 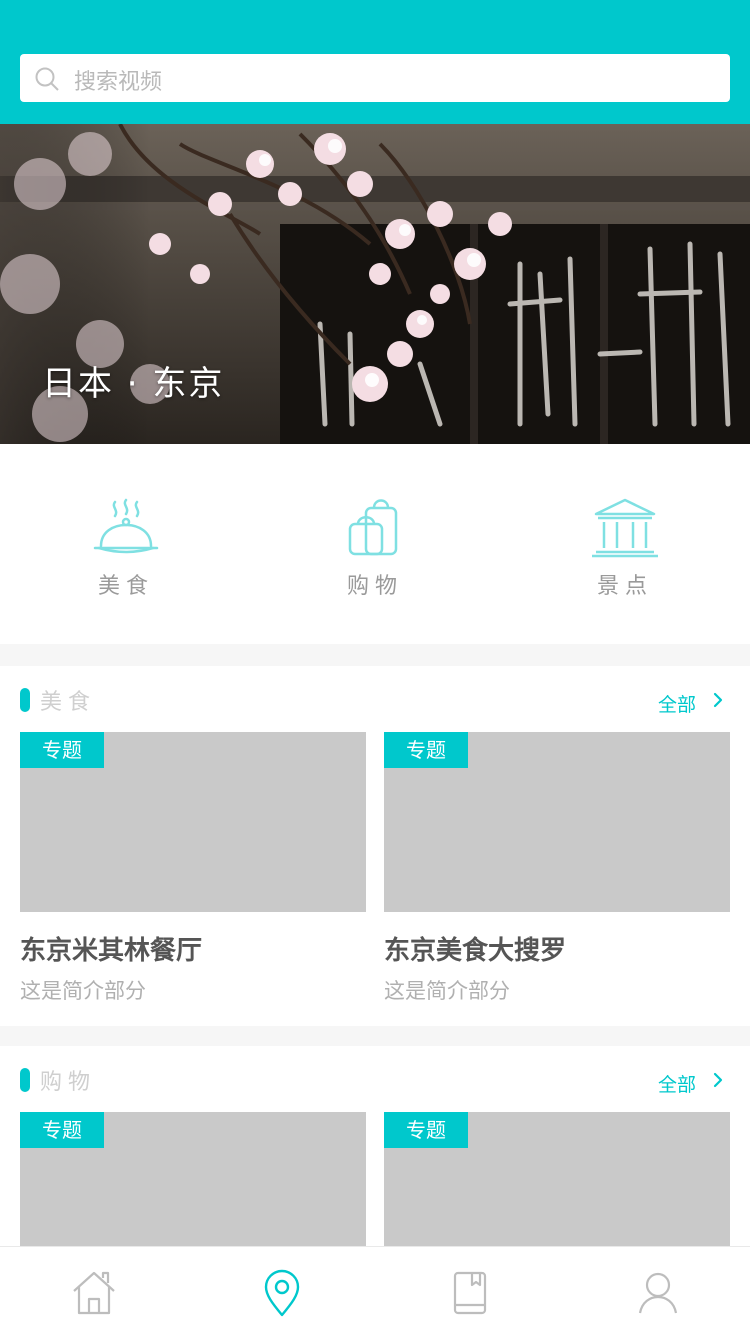 I want to click on bottom-tab-bar, so click(x=375, y=1290).